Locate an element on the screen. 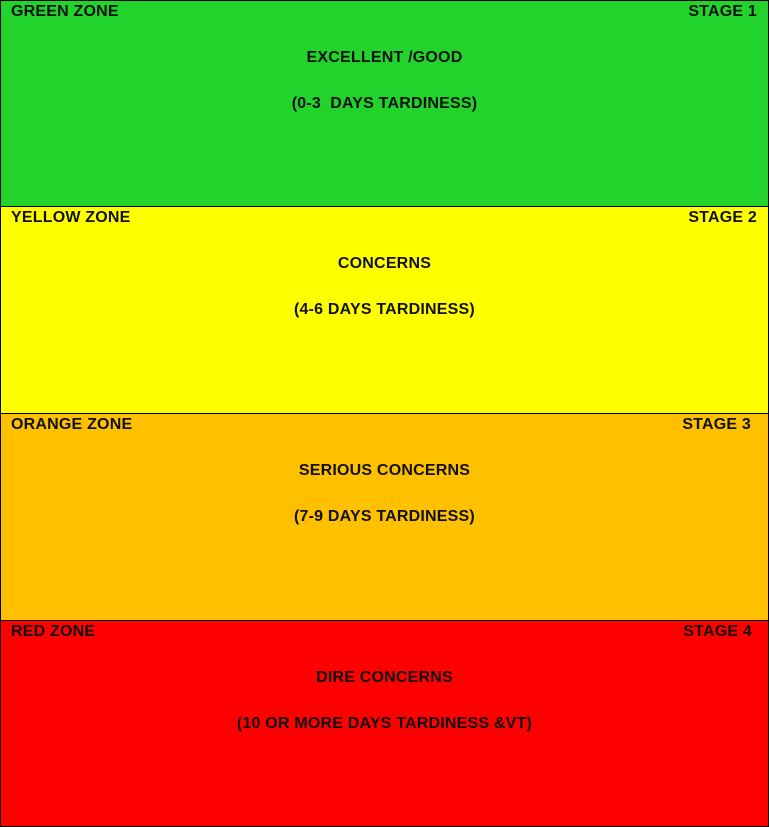 The height and width of the screenshot is (827, 769). zone-rating: DIRE CONCERNS is located at coordinates (384, 677).